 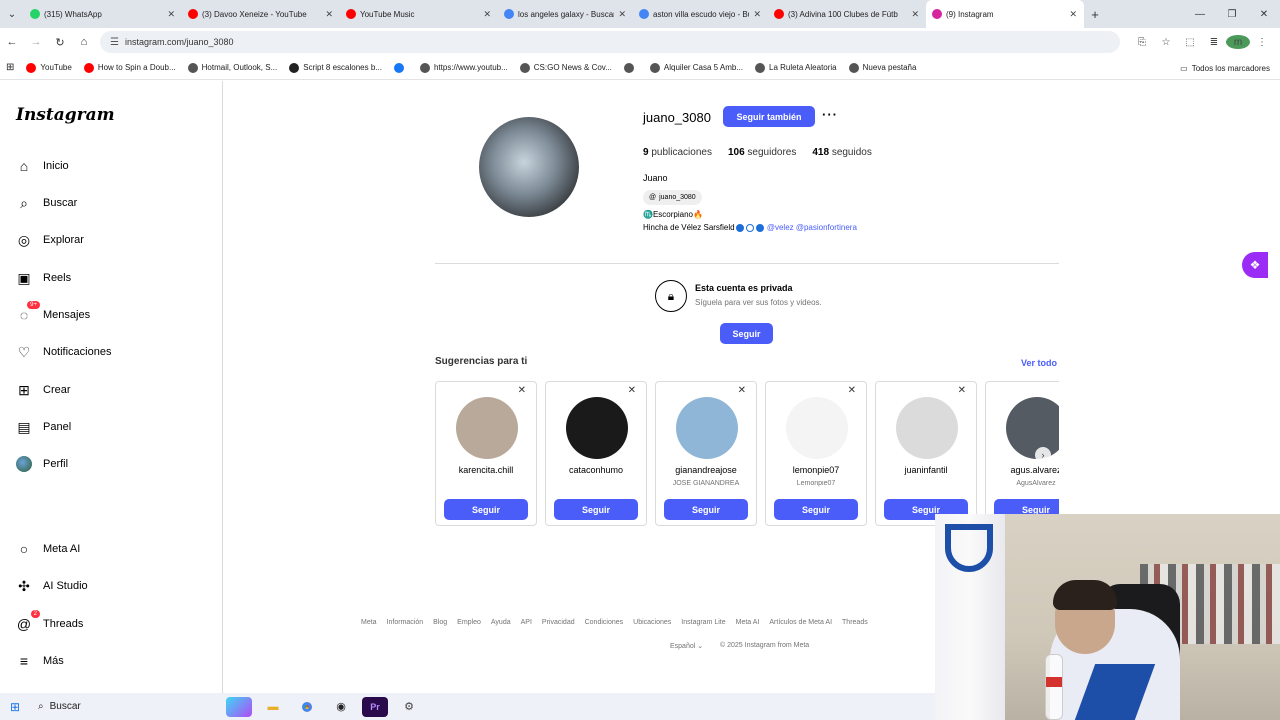 I want to click on premiere-icon: Pr, so click(x=375, y=706).